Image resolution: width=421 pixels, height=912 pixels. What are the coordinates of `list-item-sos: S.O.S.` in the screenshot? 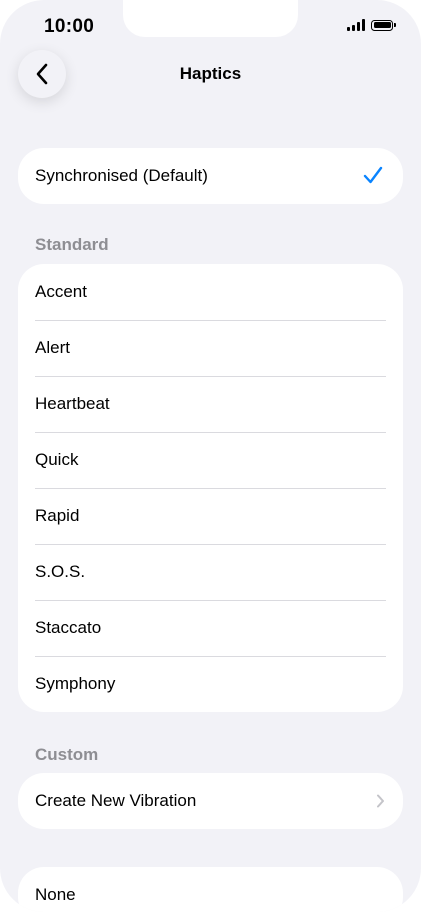 It's located at (210, 572).